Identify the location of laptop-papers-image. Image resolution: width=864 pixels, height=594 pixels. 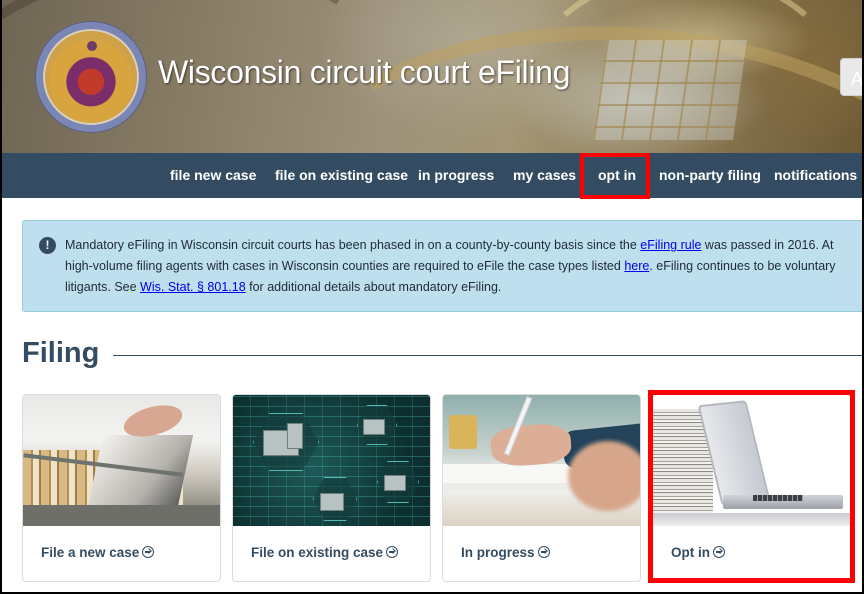
(751, 460).